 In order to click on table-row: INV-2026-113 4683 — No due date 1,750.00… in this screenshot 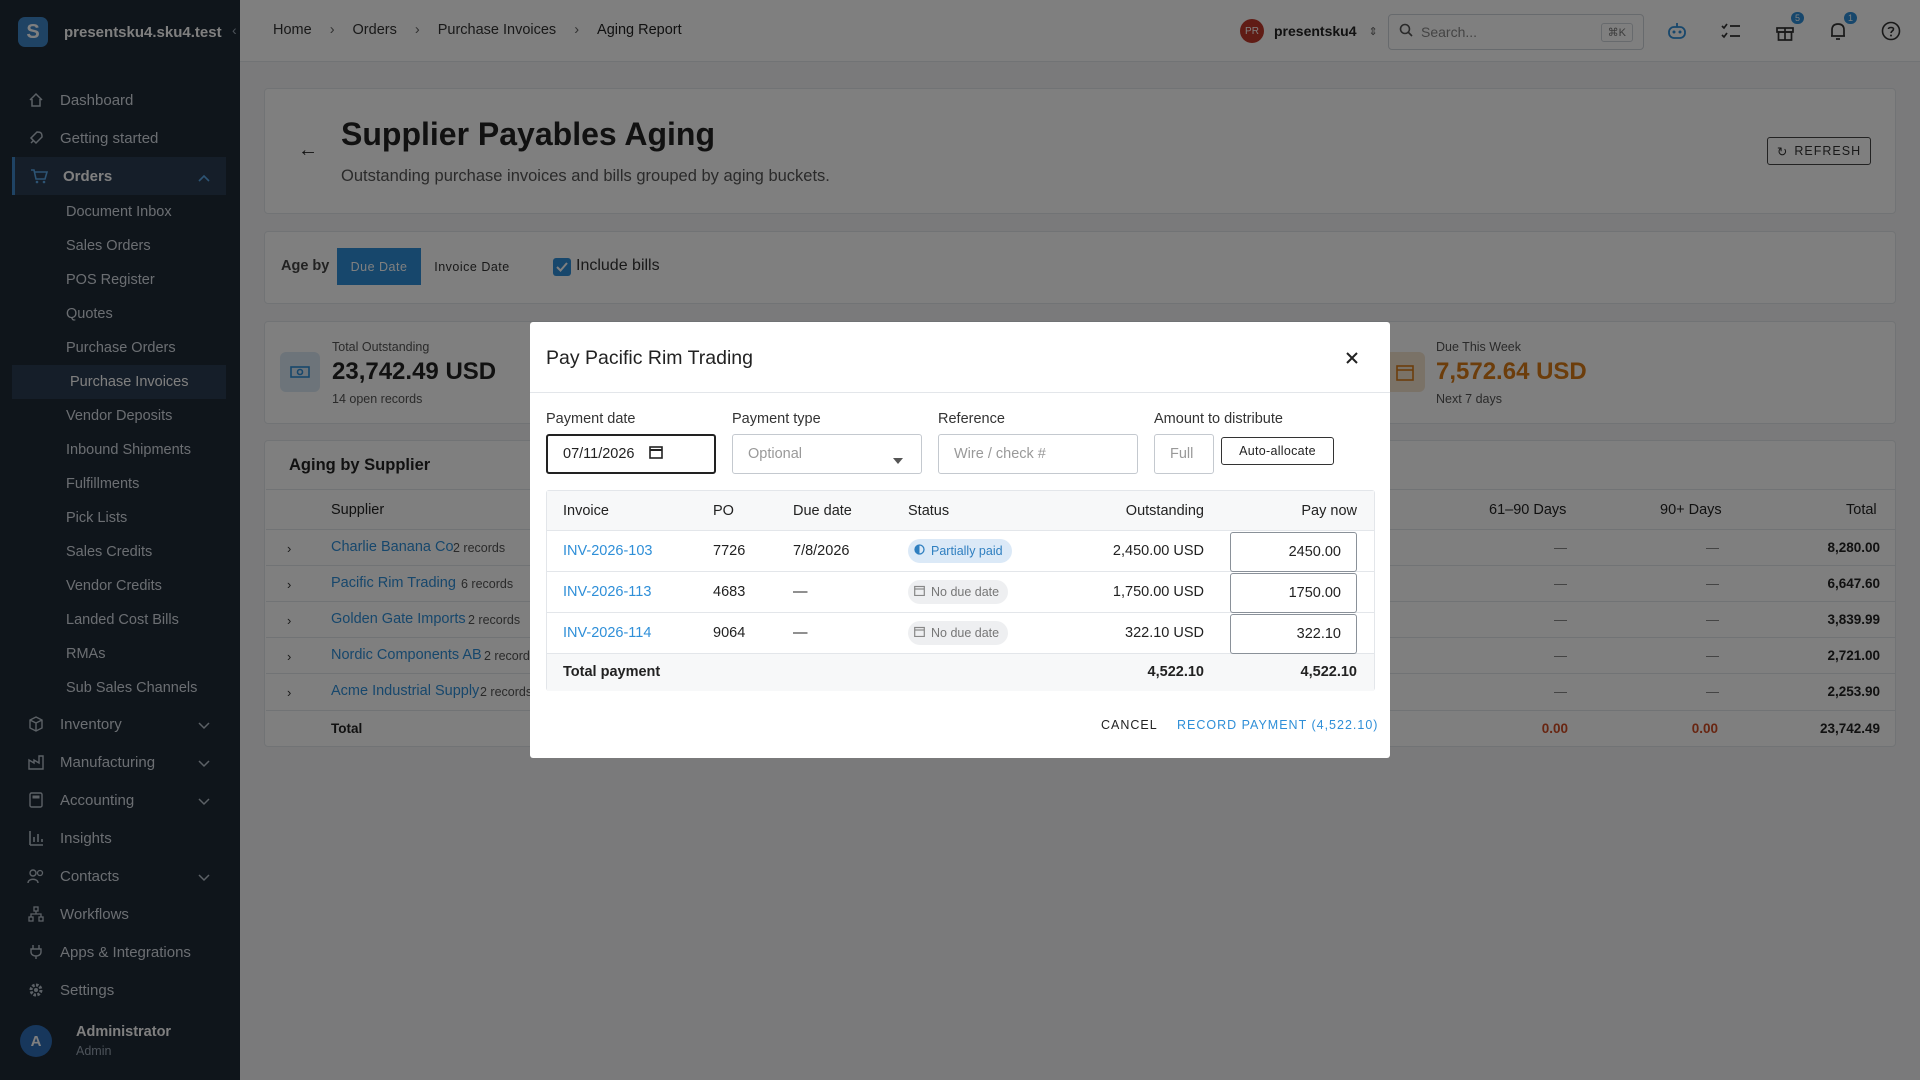, I will do `click(960, 592)`.